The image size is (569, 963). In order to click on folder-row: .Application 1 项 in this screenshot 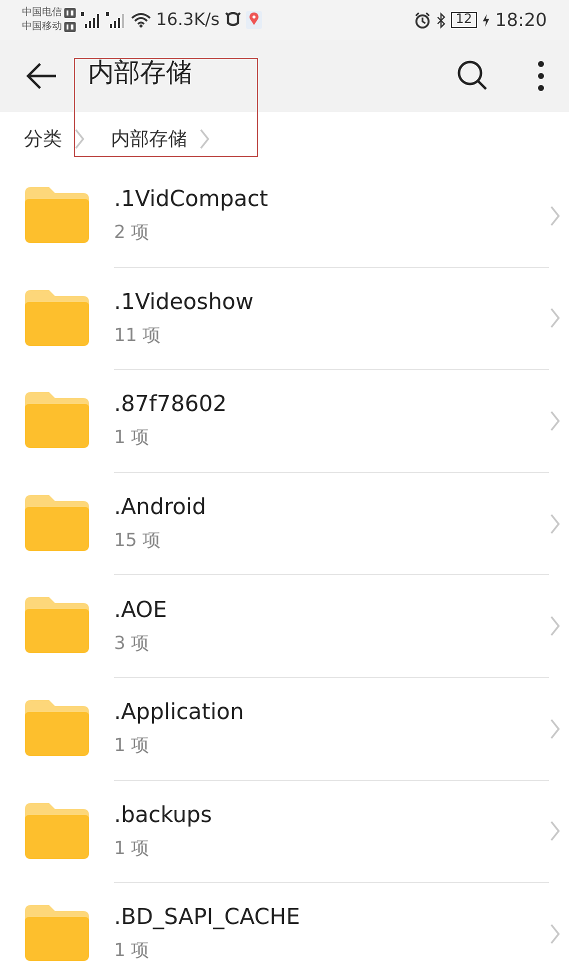, I will do `click(284, 729)`.